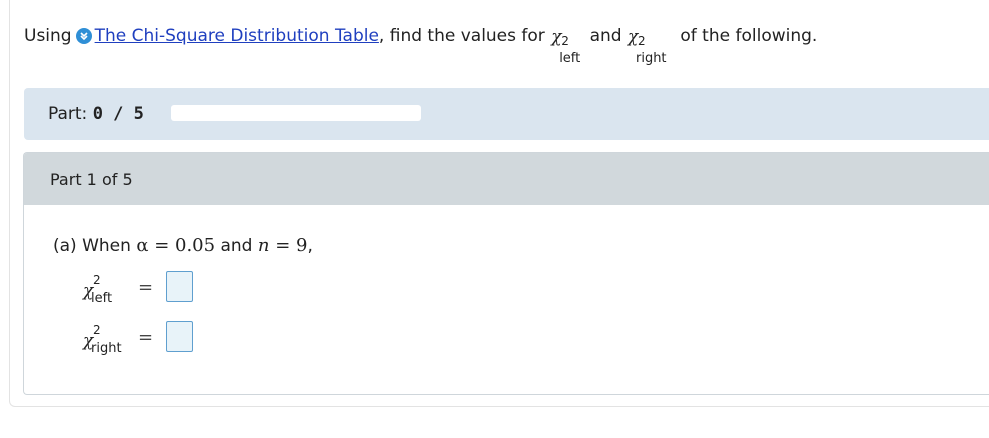  I want to click on chi-right-label: χ 2 right, so click(102, 339).